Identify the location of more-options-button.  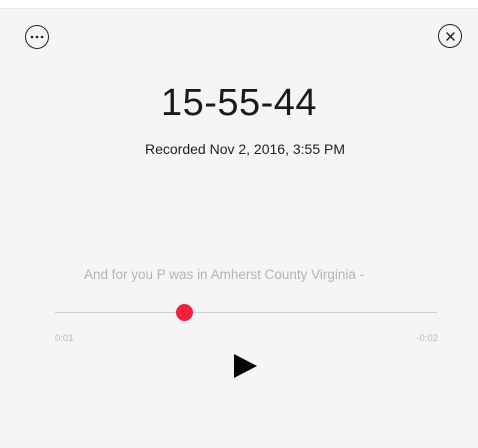
(37, 37).